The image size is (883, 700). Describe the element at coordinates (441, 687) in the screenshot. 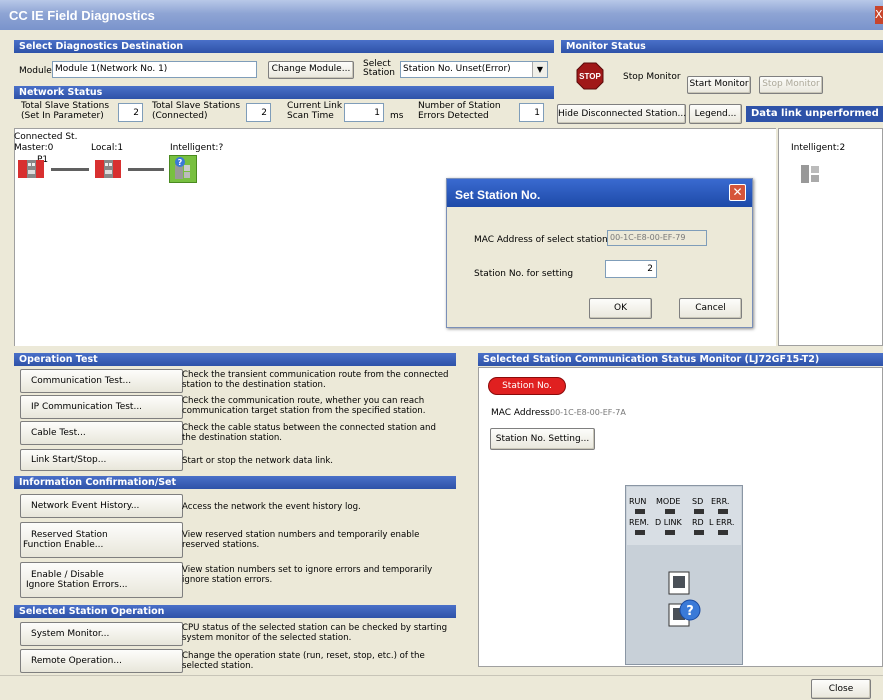

I see `footer` at that location.